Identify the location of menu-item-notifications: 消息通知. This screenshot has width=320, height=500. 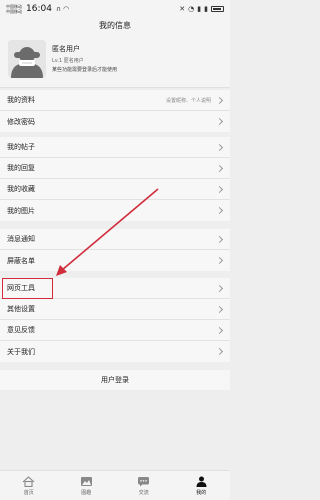
(115, 239).